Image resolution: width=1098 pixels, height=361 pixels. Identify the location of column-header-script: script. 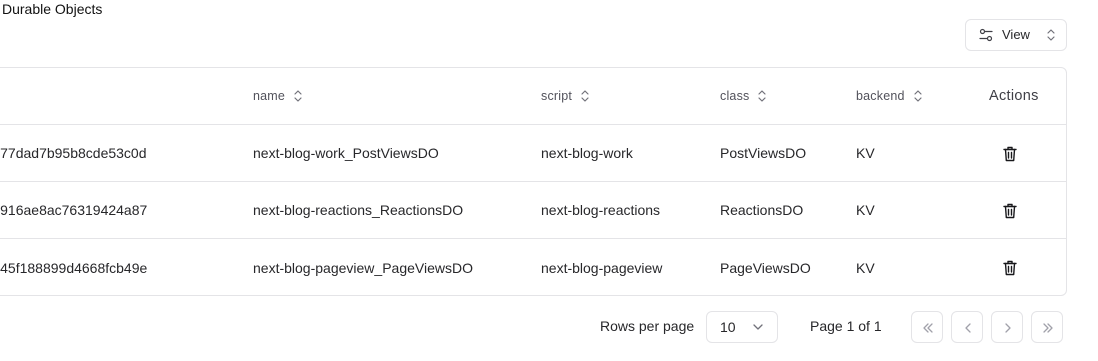
(565, 96).